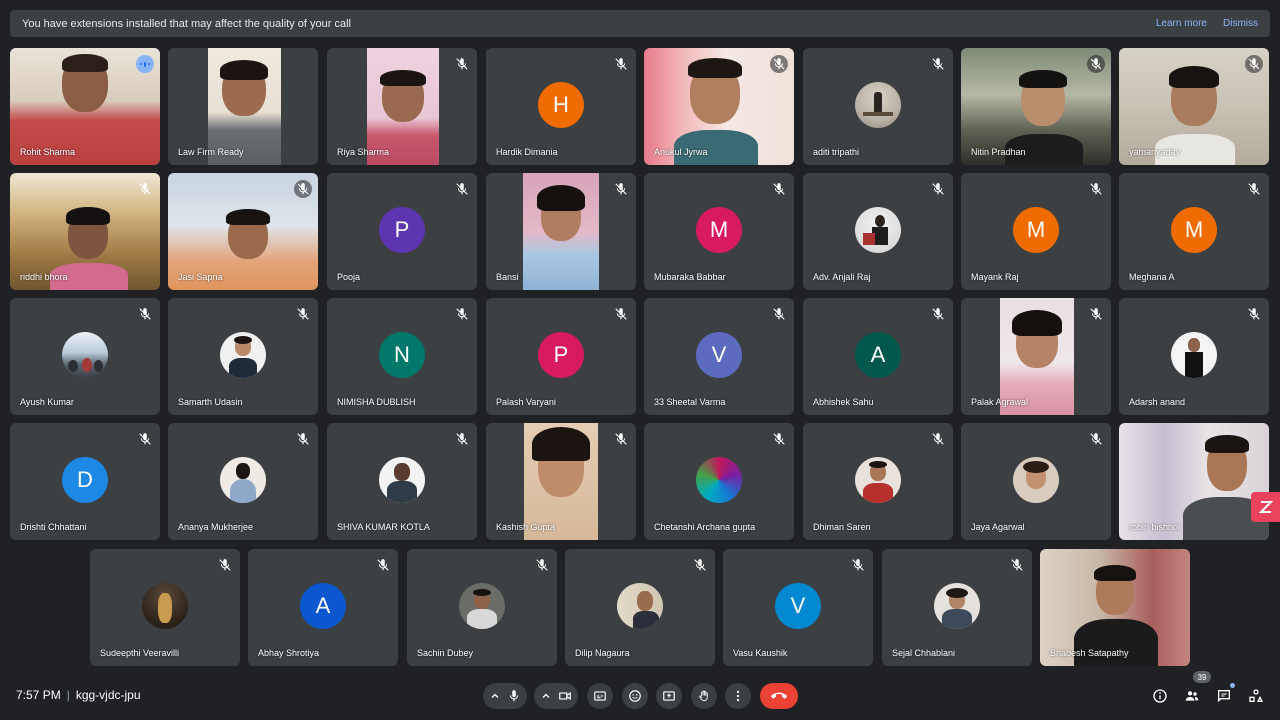 This screenshot has height=720, width=1280. Describe the element at coordinates (878, 106) in the screenshot. I see `participant-tile: aditi tripathi` at that location.